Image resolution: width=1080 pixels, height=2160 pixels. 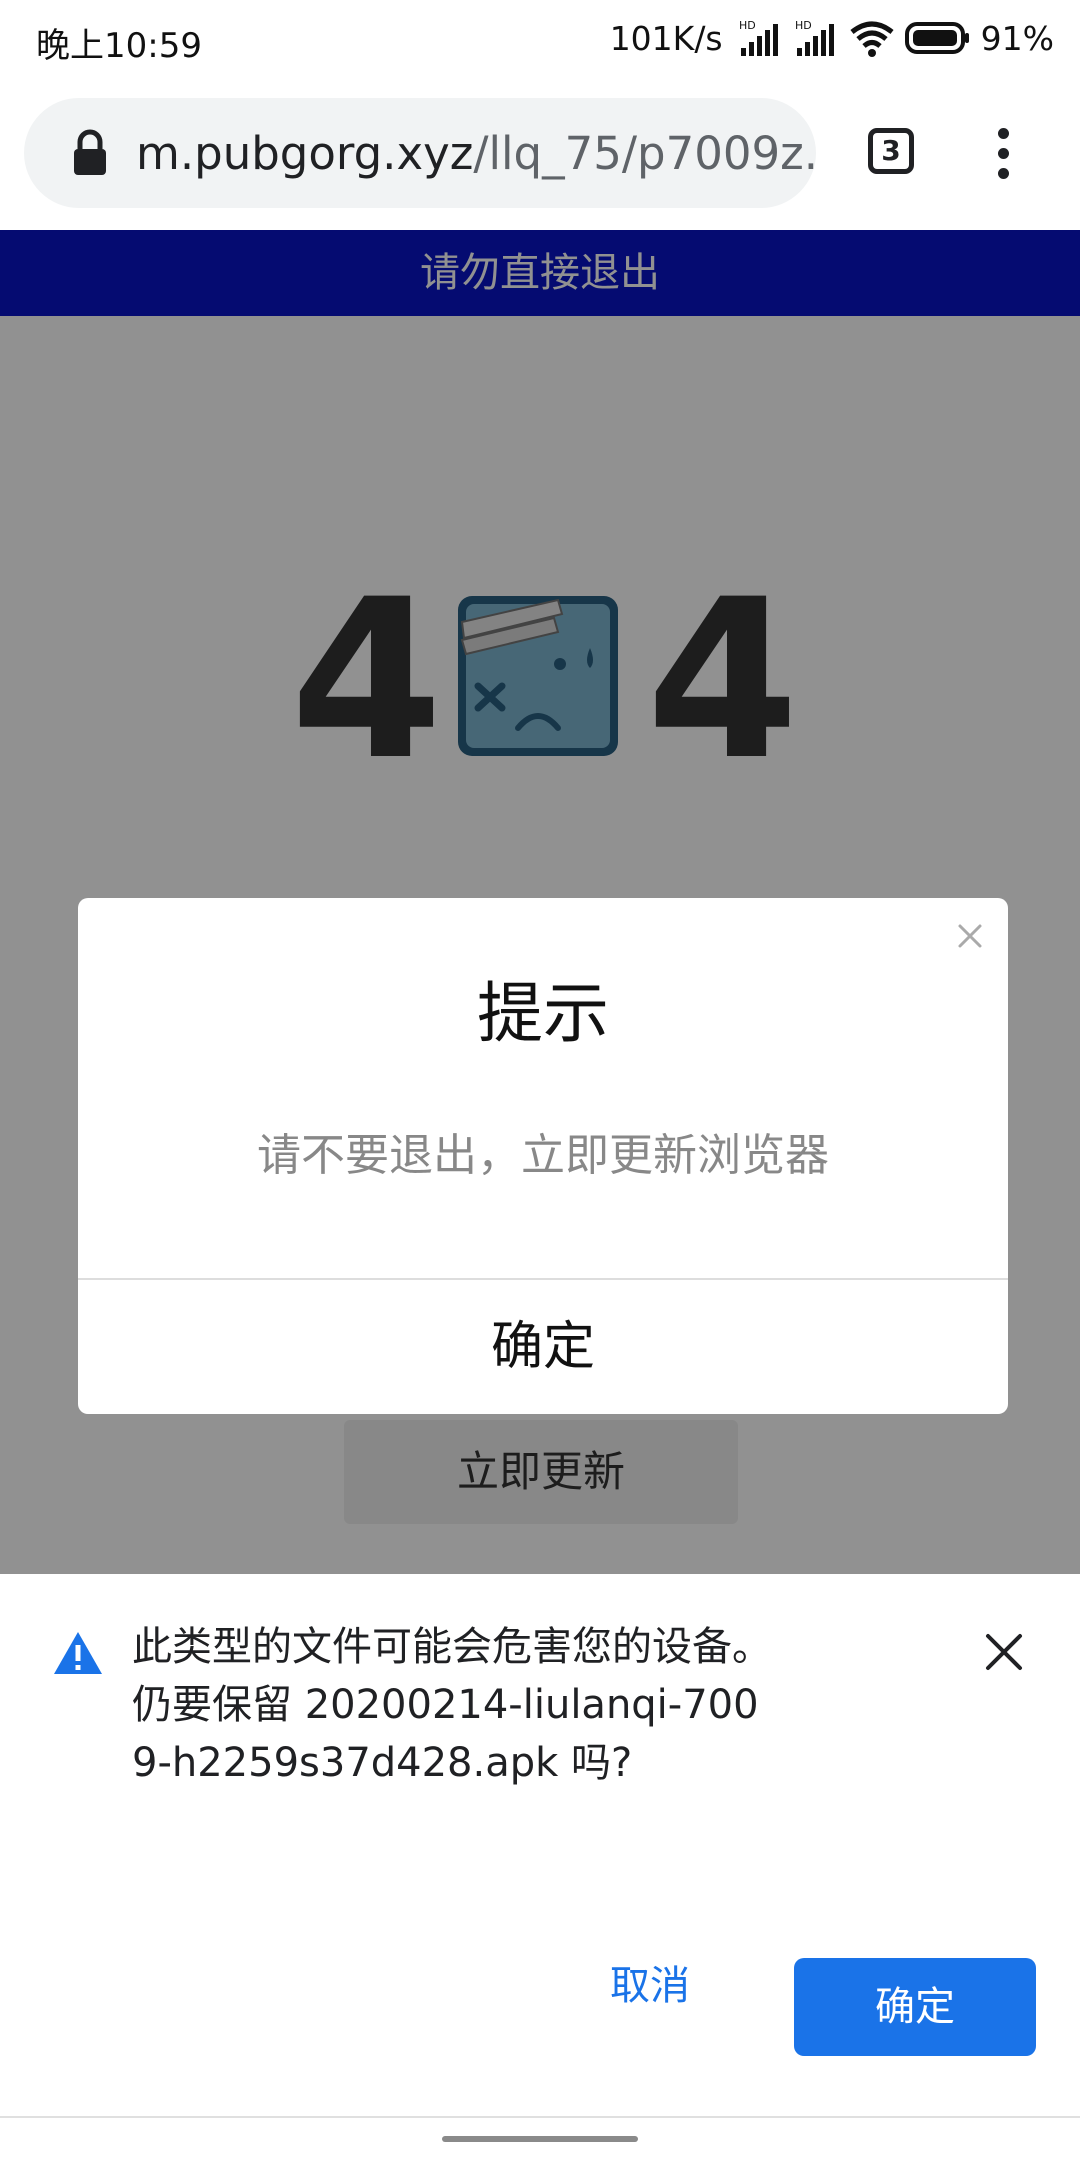 What do you see at coordinates (119, 46) in the screenshot?
I see `status-time: 晚上10:59` at bounding box center [119, 46].